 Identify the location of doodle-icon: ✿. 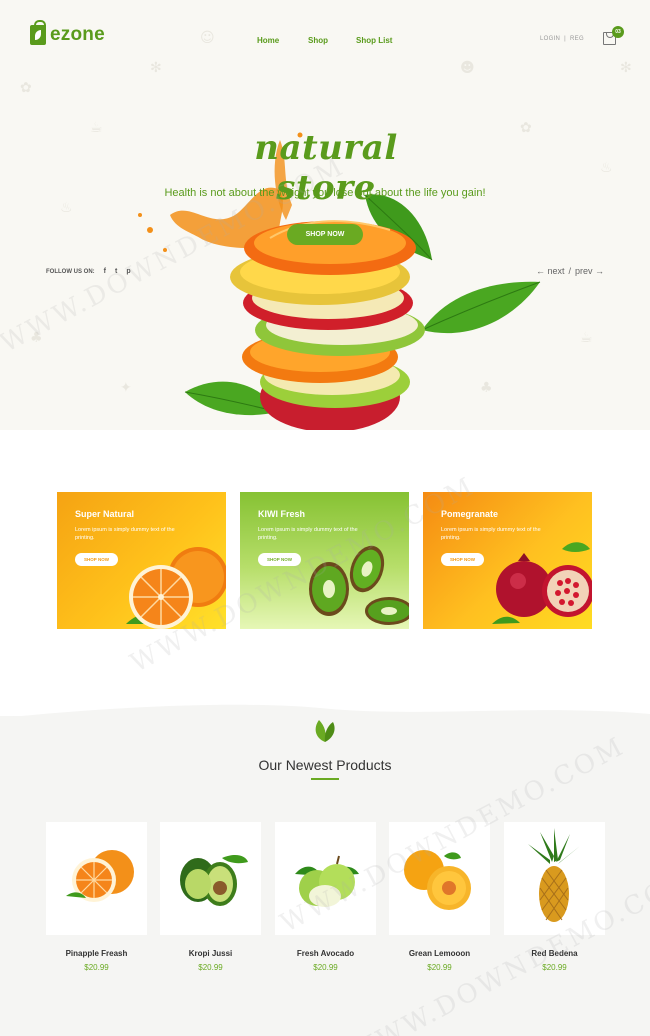
(26, 88).